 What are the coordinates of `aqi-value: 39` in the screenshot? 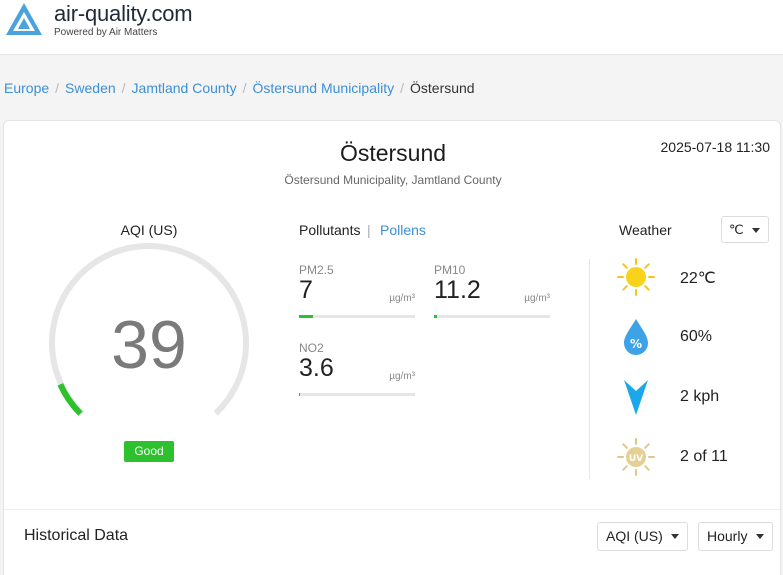 It's located at (149, 345).